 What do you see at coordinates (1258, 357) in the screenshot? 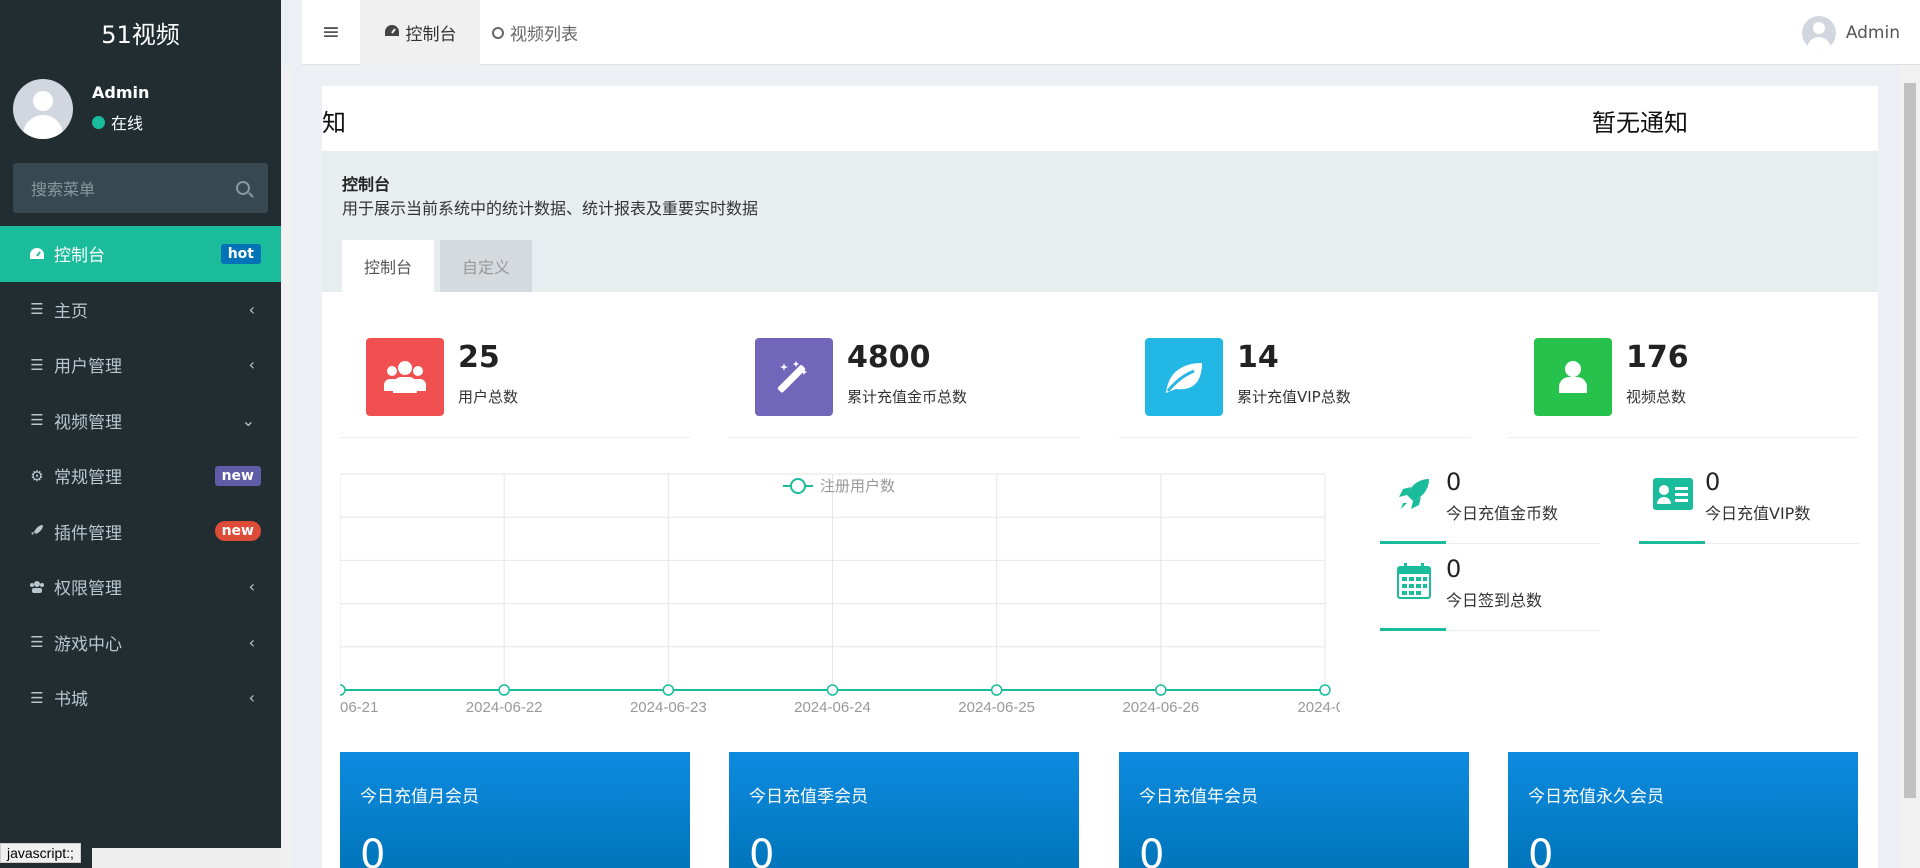
I see `stat-value: 14` at bounding box center [1258, 357].